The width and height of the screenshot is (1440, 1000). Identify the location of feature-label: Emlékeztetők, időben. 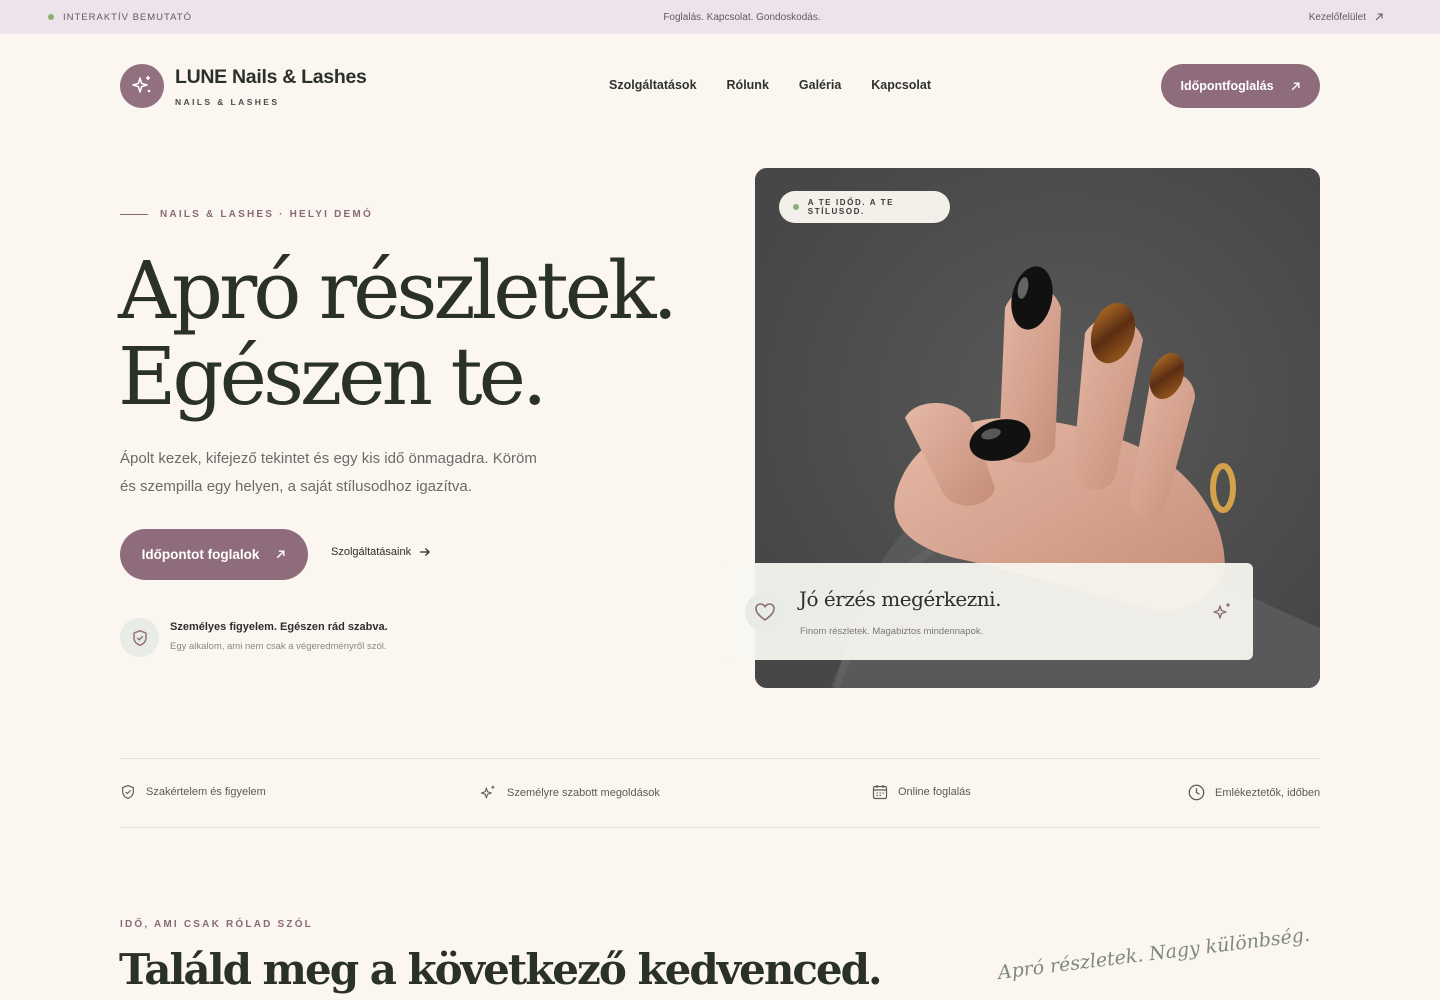
(1268, 792).